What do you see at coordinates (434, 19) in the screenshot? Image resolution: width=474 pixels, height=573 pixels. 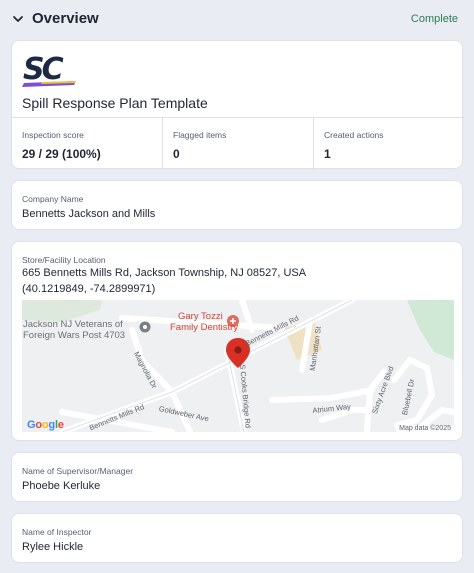 I see `status-label: Complete` at bounding box center [434, 19].